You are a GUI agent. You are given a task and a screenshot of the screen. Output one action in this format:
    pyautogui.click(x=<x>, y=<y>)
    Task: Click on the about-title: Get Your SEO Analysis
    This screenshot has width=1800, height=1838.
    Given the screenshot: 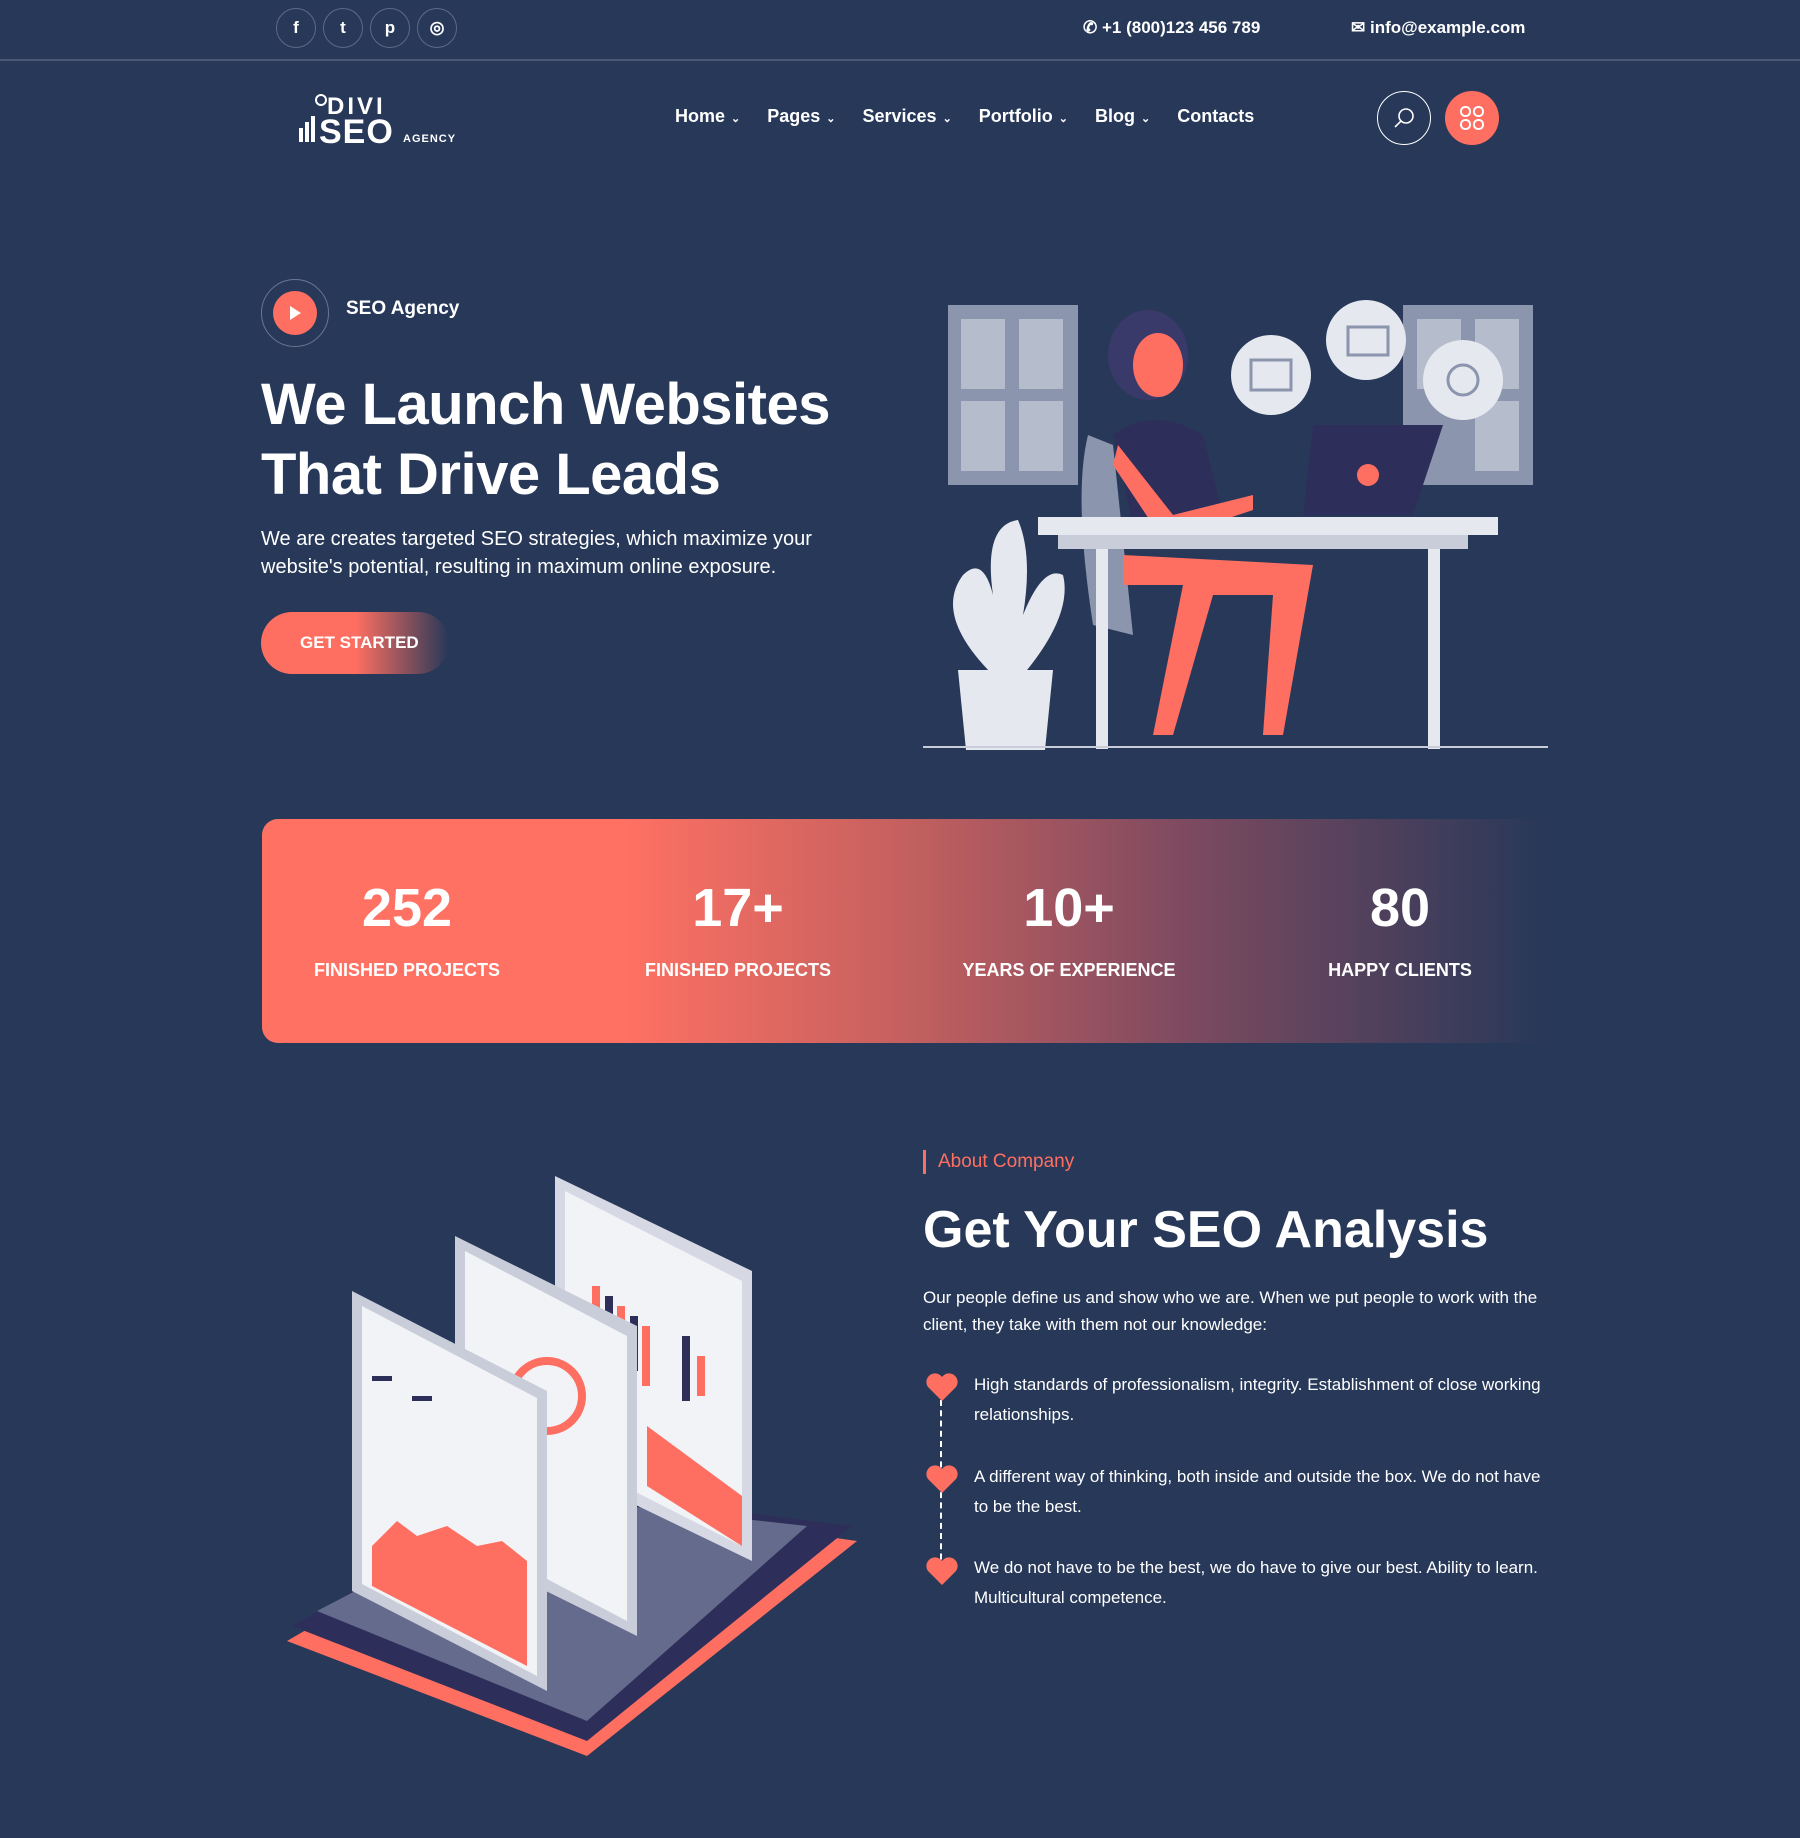 What is the action you would take?
    pyautogui.click(x=1206, y=1230)
    